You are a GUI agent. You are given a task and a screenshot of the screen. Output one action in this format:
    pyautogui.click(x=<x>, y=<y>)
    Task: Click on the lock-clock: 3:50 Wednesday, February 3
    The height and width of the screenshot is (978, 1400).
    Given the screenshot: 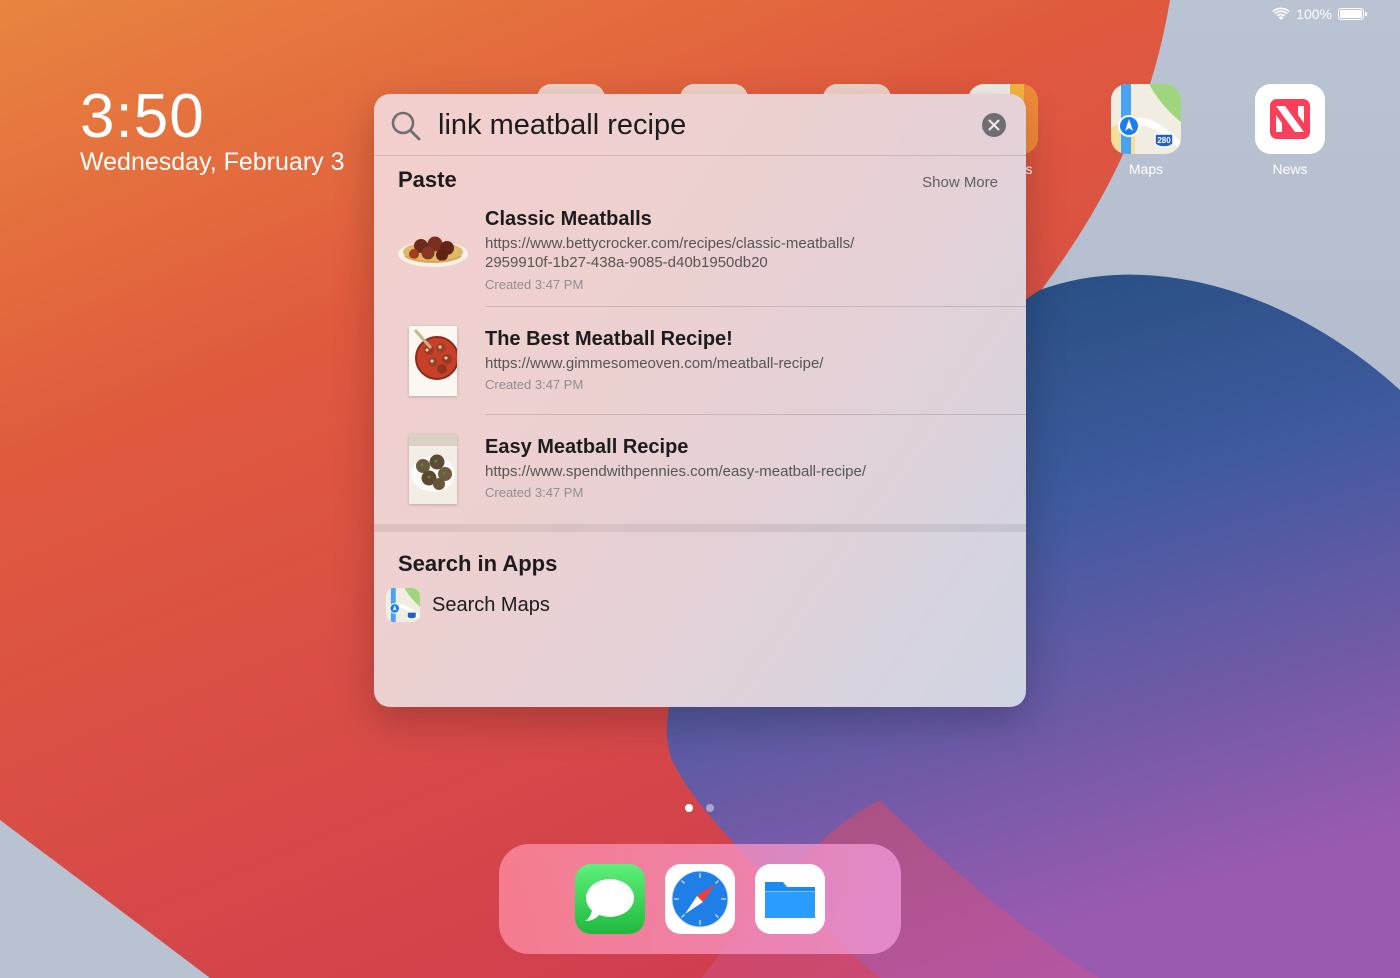 What is the action you would take?
    pyautogui.click(x=212, y=129)
    